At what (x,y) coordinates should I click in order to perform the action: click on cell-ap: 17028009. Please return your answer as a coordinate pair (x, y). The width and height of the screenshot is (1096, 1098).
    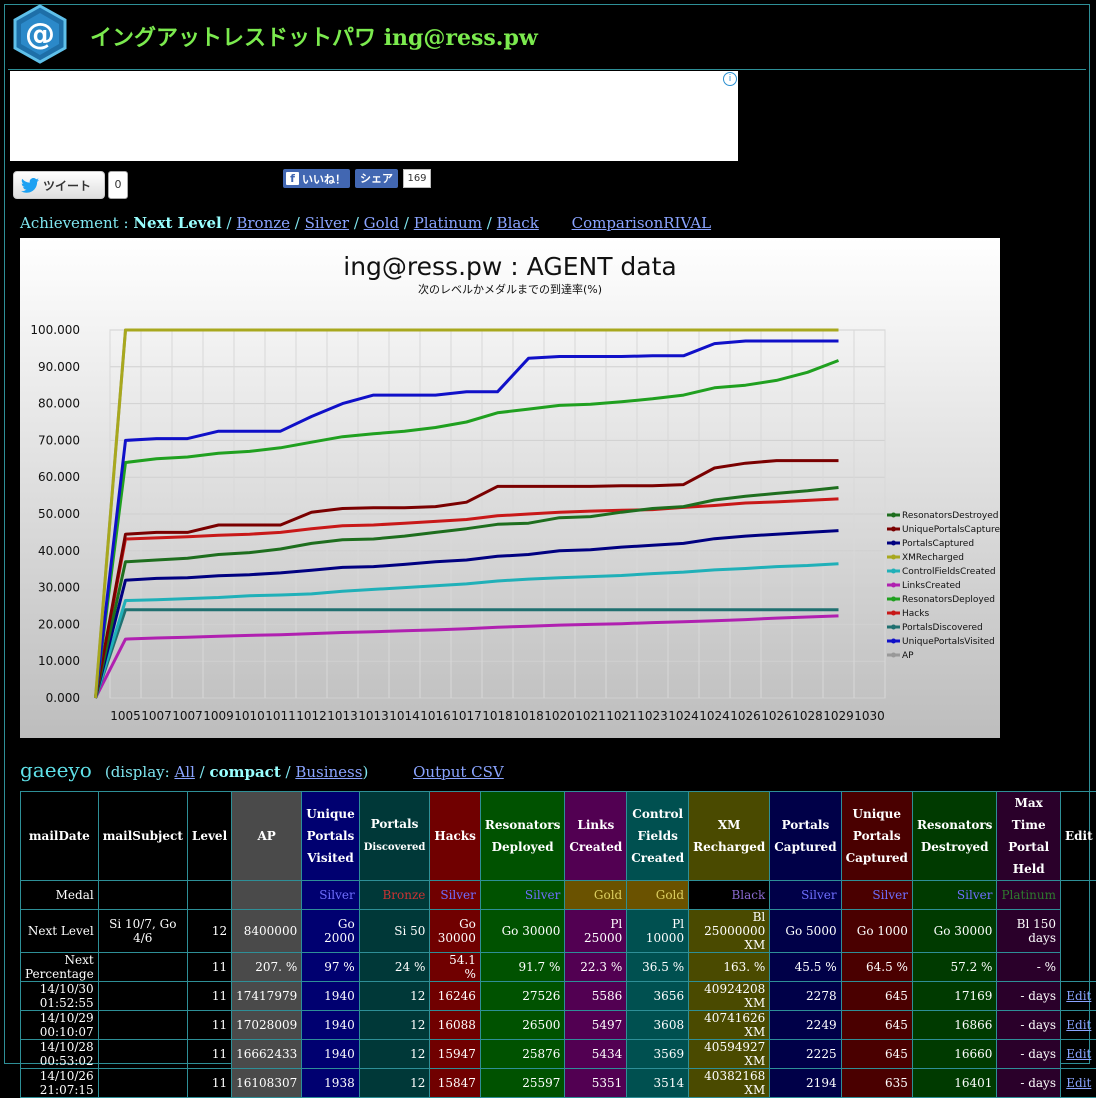
    Looking at the image, I should click on (267, 1025).